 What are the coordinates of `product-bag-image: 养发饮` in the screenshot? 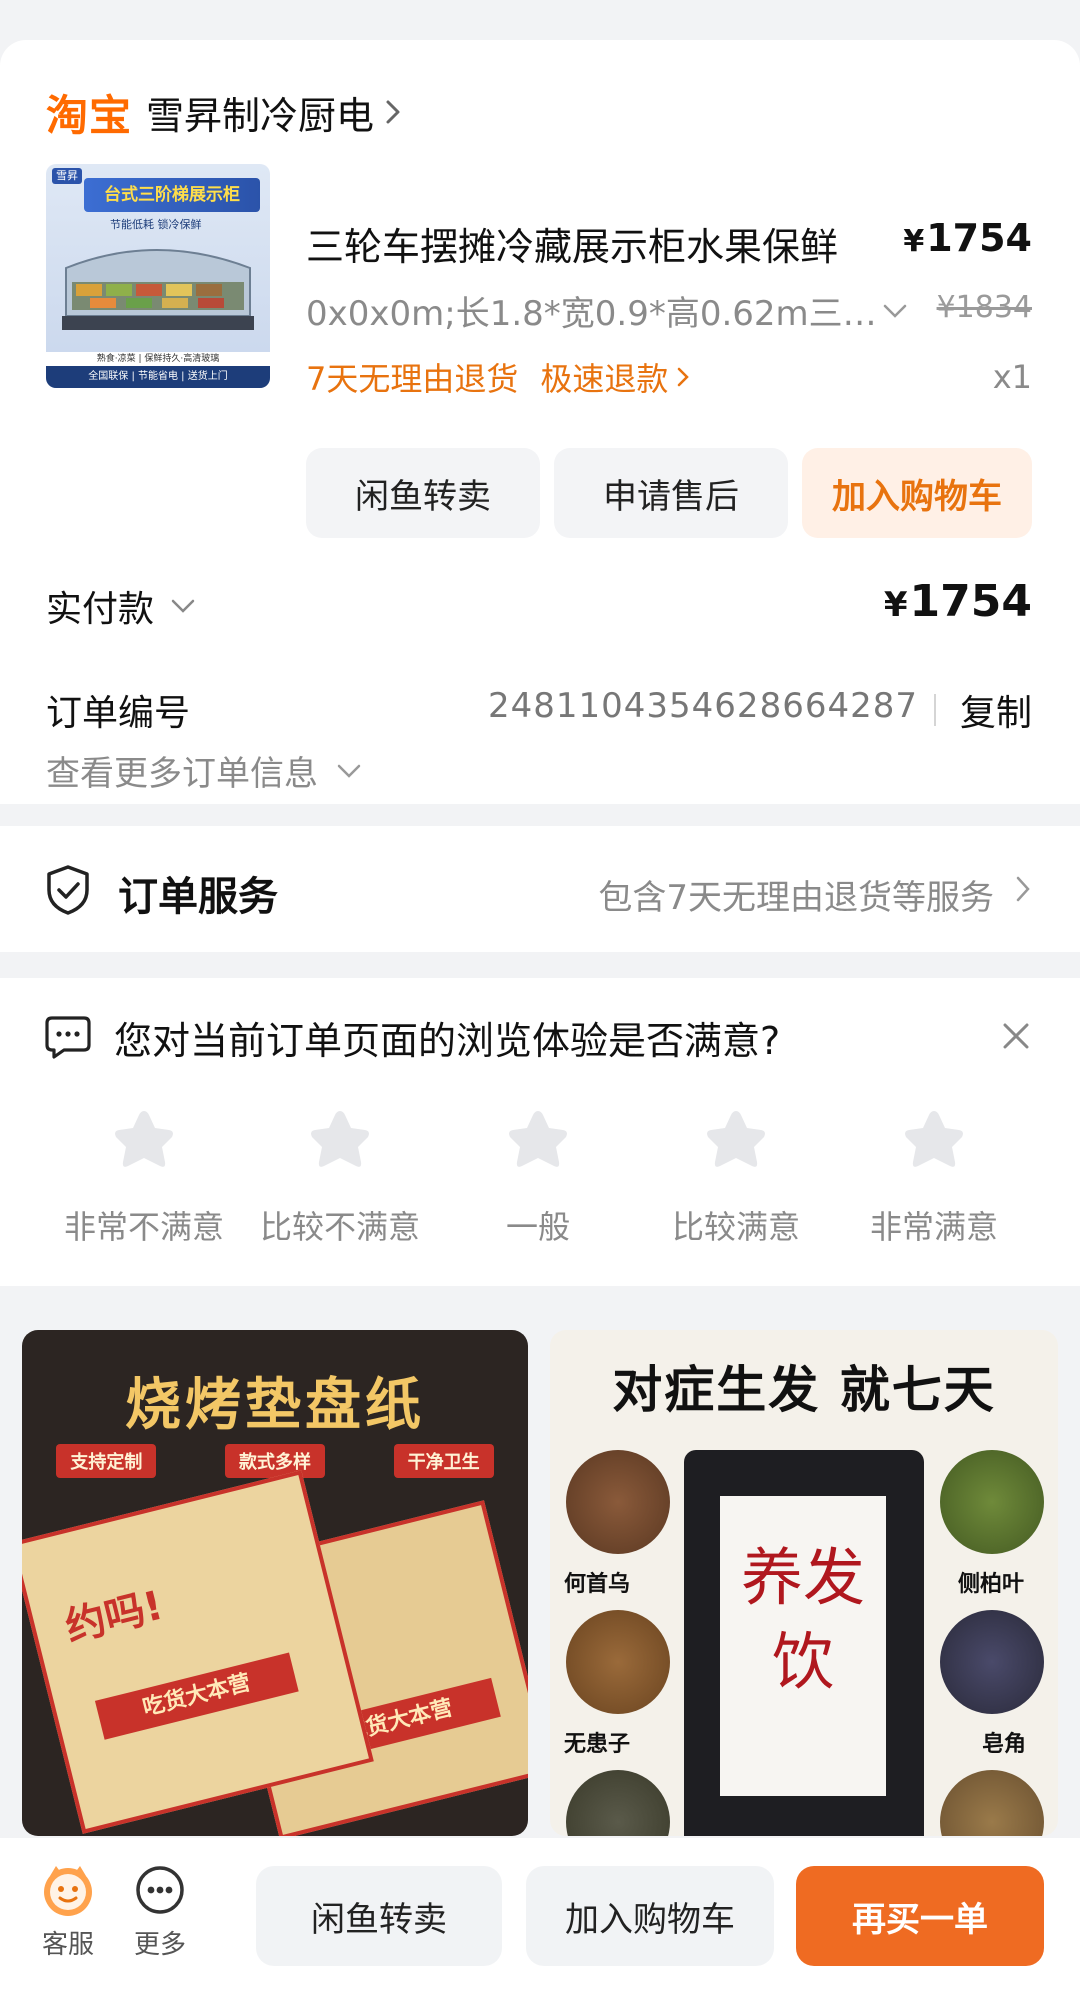 It's located at (804, 1643).